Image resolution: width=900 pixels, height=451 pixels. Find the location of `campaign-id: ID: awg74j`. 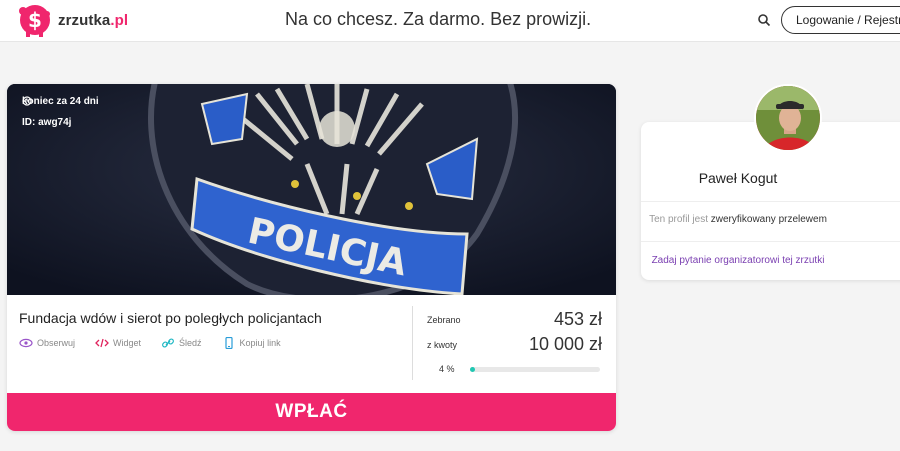

campaign-id: ID: awg74j is located at coordinates (47, 122).